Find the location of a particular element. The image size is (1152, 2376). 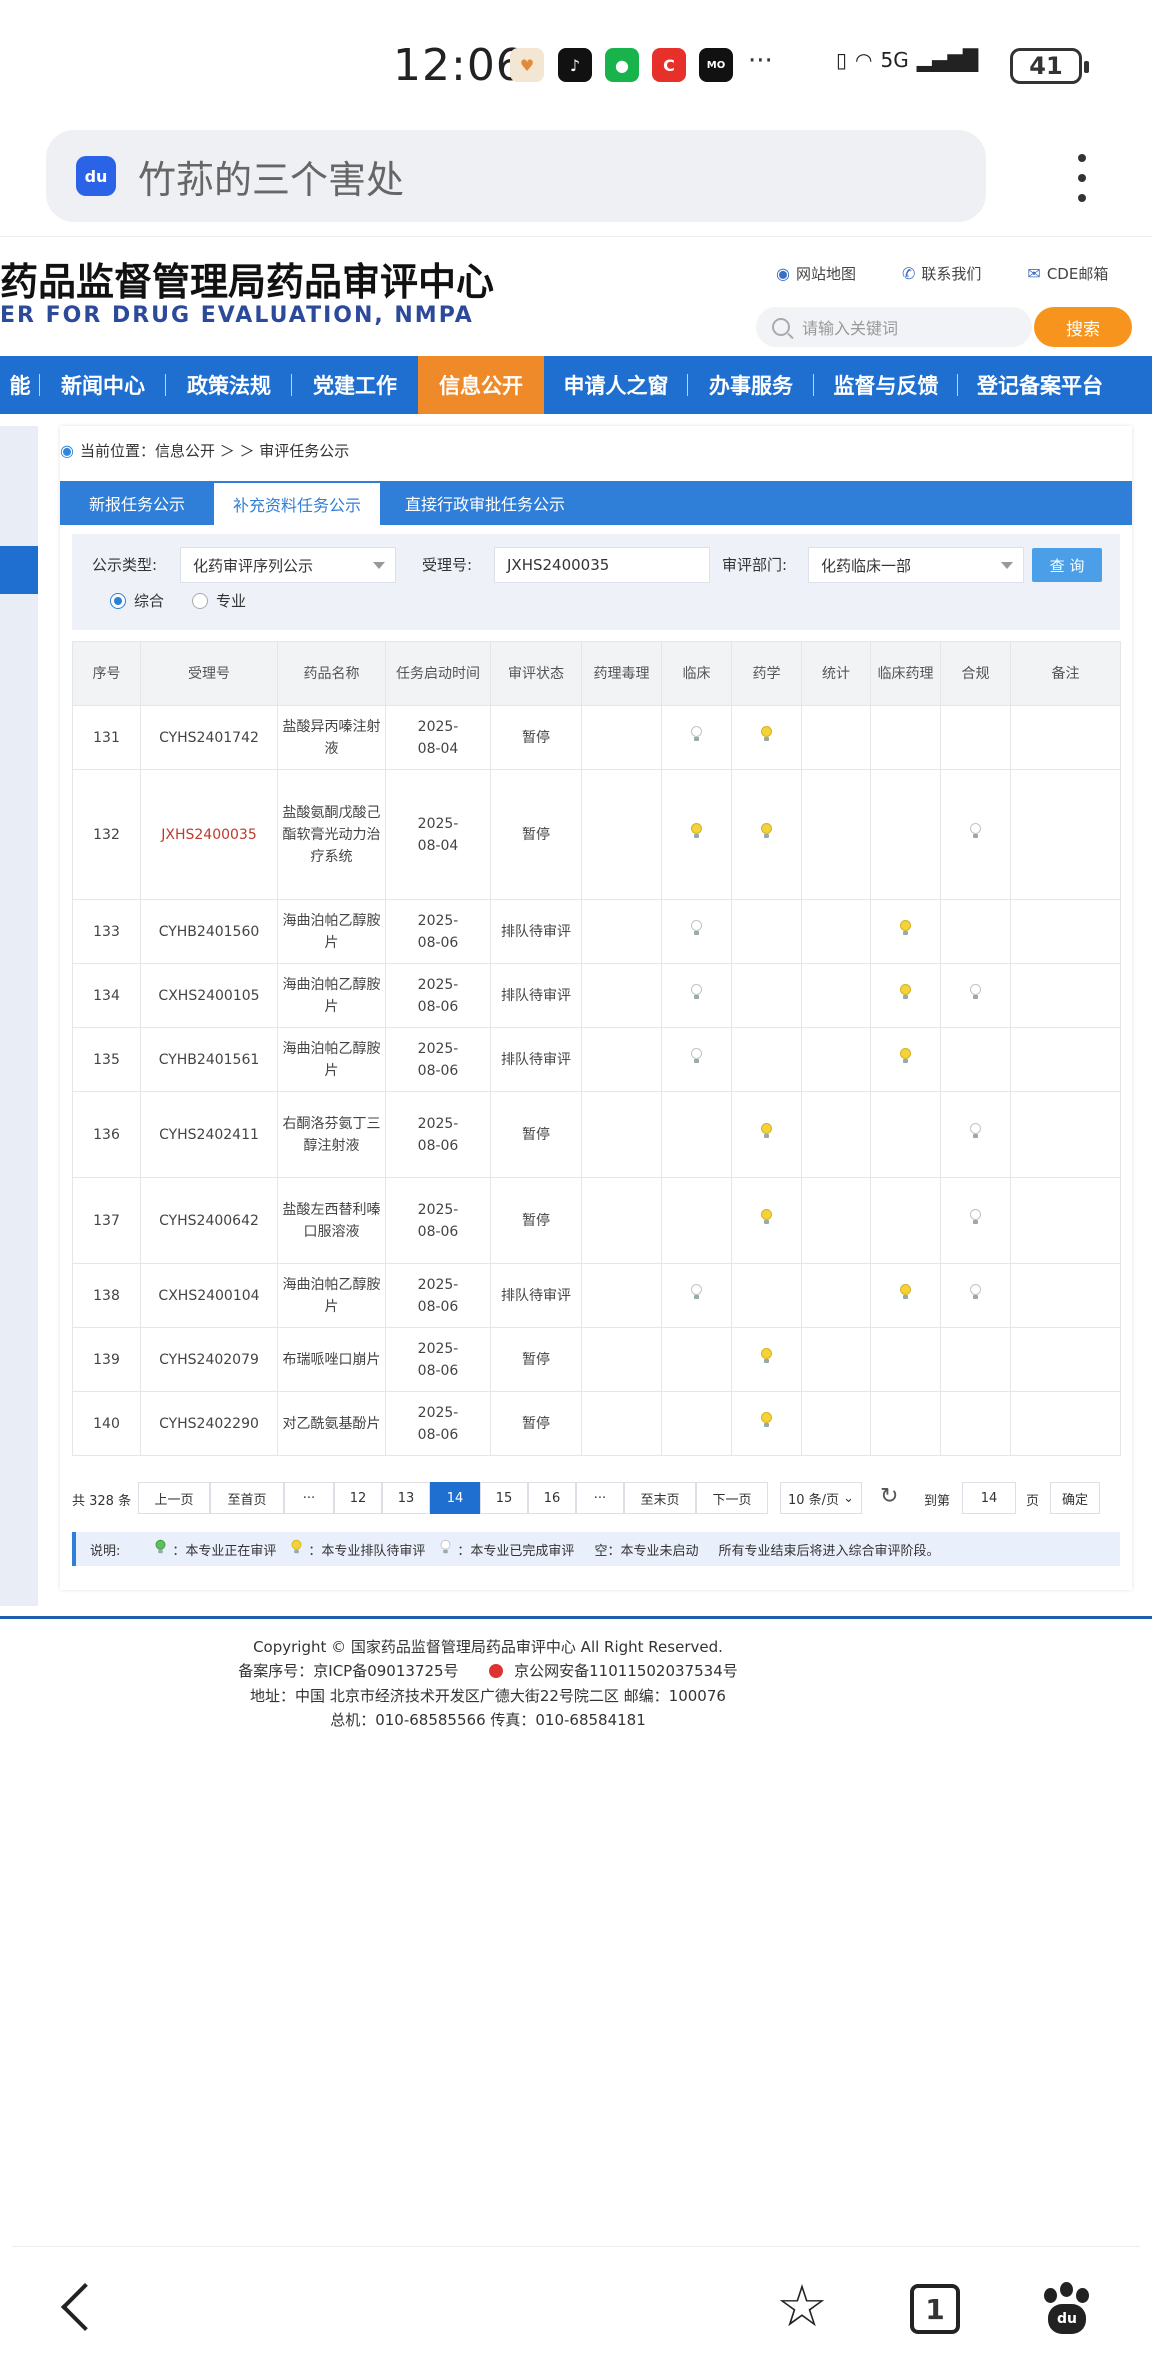

page-14-current: 14 is located at coordinates (455, 1498).